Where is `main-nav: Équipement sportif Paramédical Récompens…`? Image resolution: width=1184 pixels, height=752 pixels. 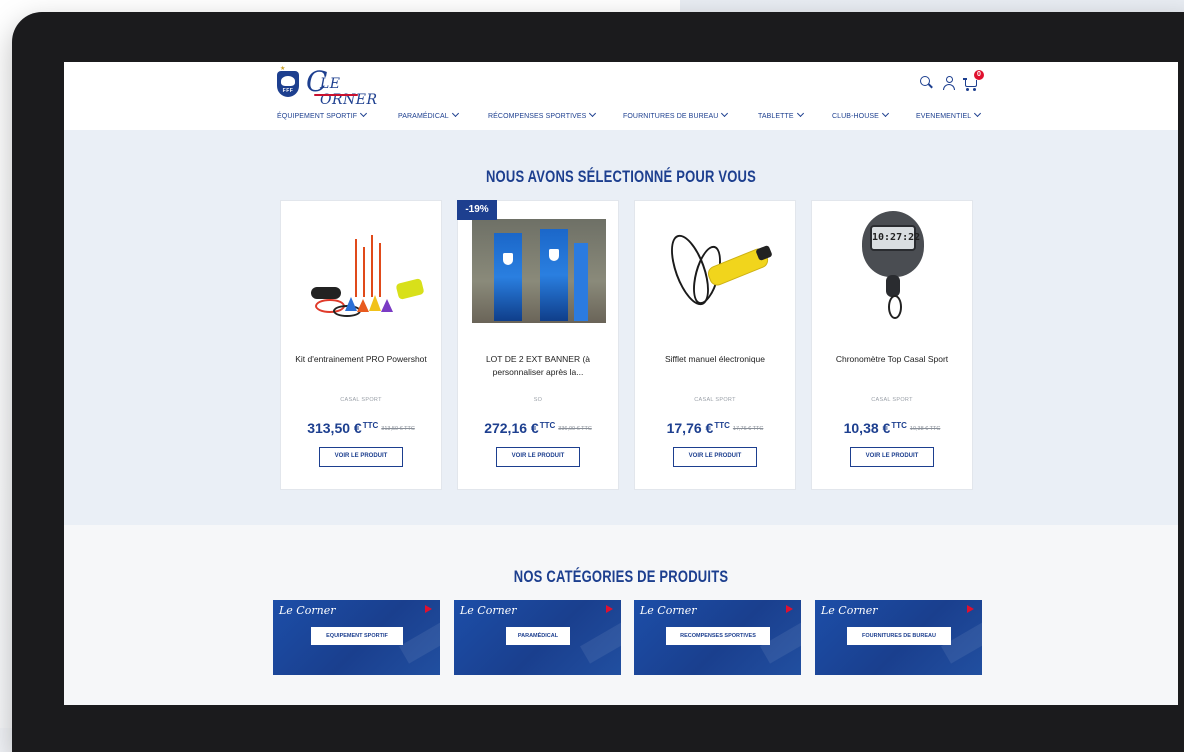 main-nav: Équipement sportif Paramédical Récompens… is located at coordinates (621, 116).